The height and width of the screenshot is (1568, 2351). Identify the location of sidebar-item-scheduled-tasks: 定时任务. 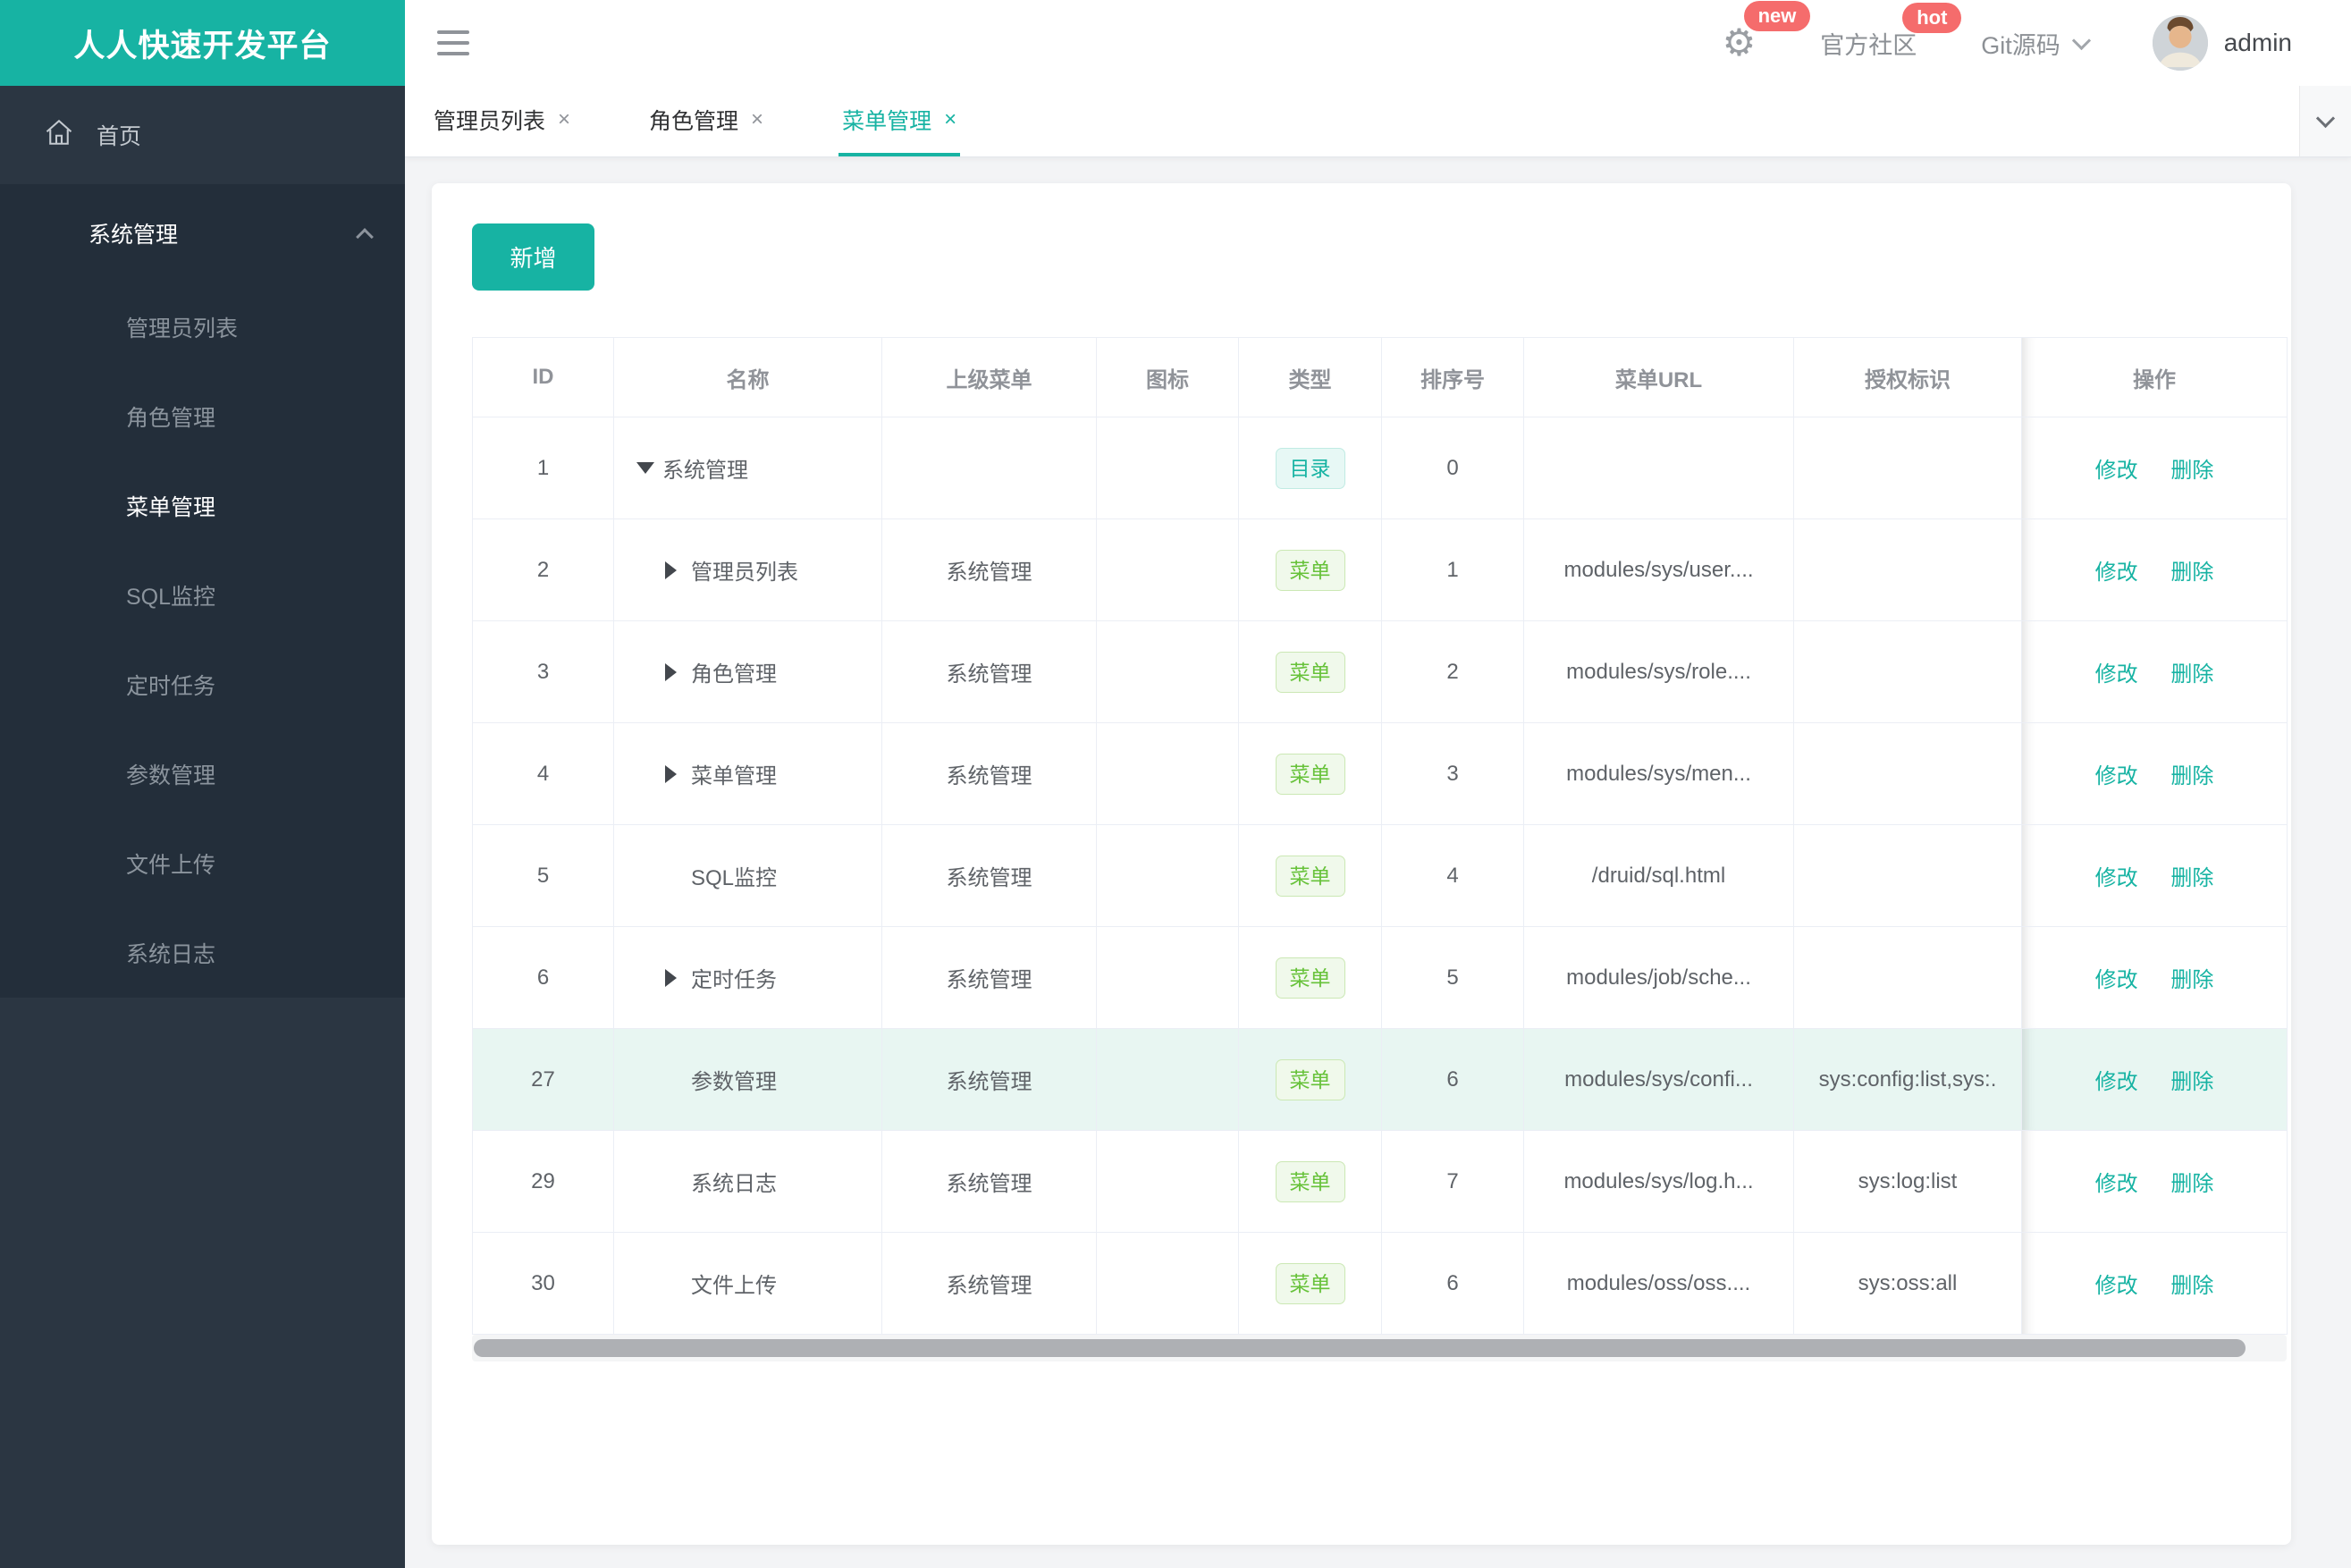
(202, 684).